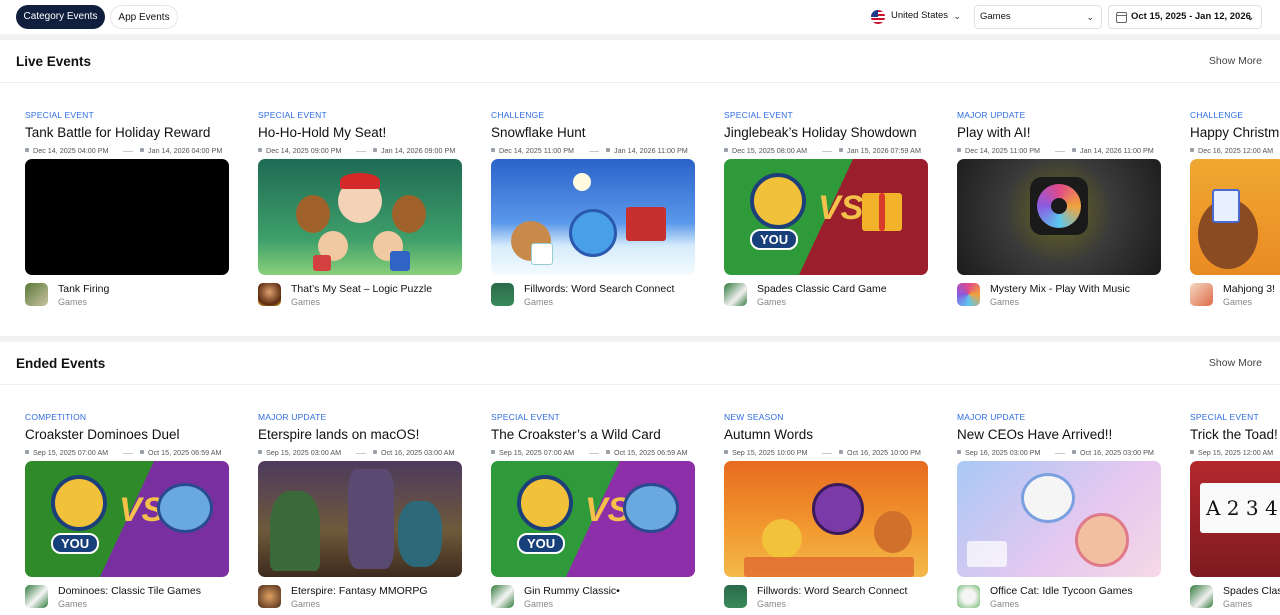 The image size is (1280, 615). I want to click on cat-ceo-figure, so click(1102, 540).